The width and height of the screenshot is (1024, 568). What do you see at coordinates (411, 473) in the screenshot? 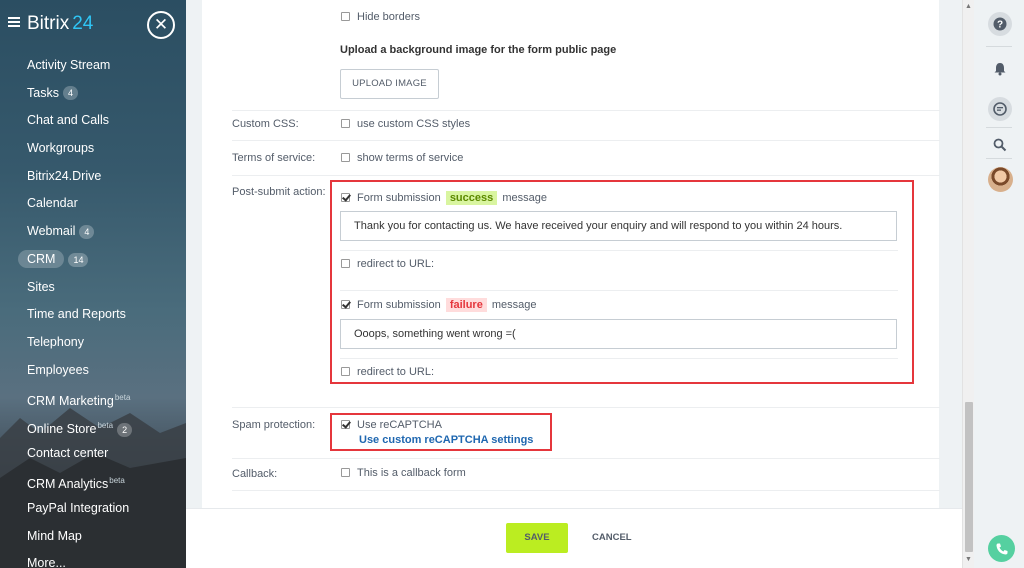
I see `callback-option-label: This is a callback form` at bounding box center [411, 473].